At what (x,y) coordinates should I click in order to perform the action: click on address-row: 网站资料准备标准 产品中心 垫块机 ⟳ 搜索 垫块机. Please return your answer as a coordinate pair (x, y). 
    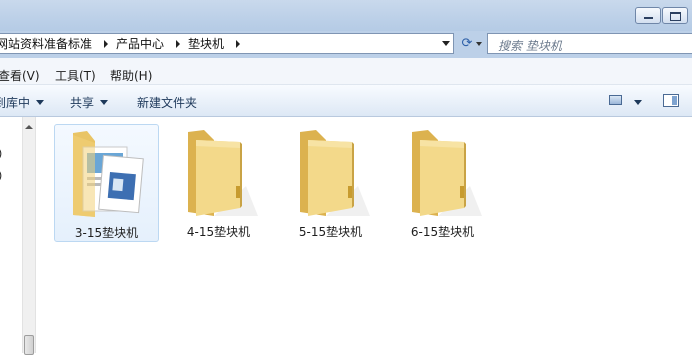
    Looking at the image, I should click on (346, 44).